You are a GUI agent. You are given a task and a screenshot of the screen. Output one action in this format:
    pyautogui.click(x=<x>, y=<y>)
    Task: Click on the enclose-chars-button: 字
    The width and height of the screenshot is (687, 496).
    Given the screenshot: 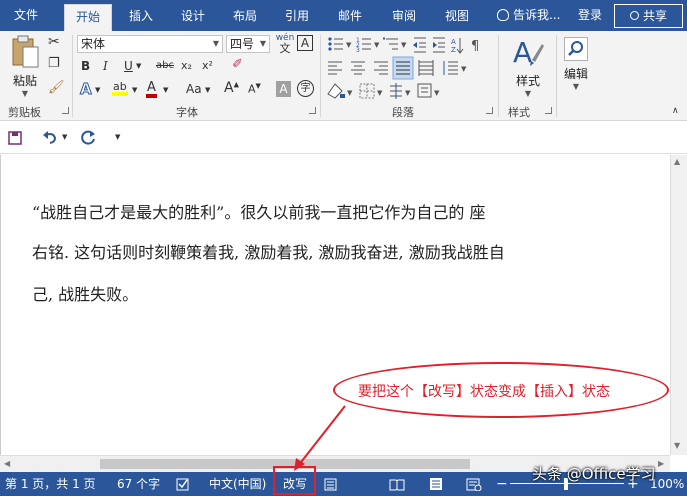 What is the action you would take?
    pyautogui.click(x=305, y=88)
    